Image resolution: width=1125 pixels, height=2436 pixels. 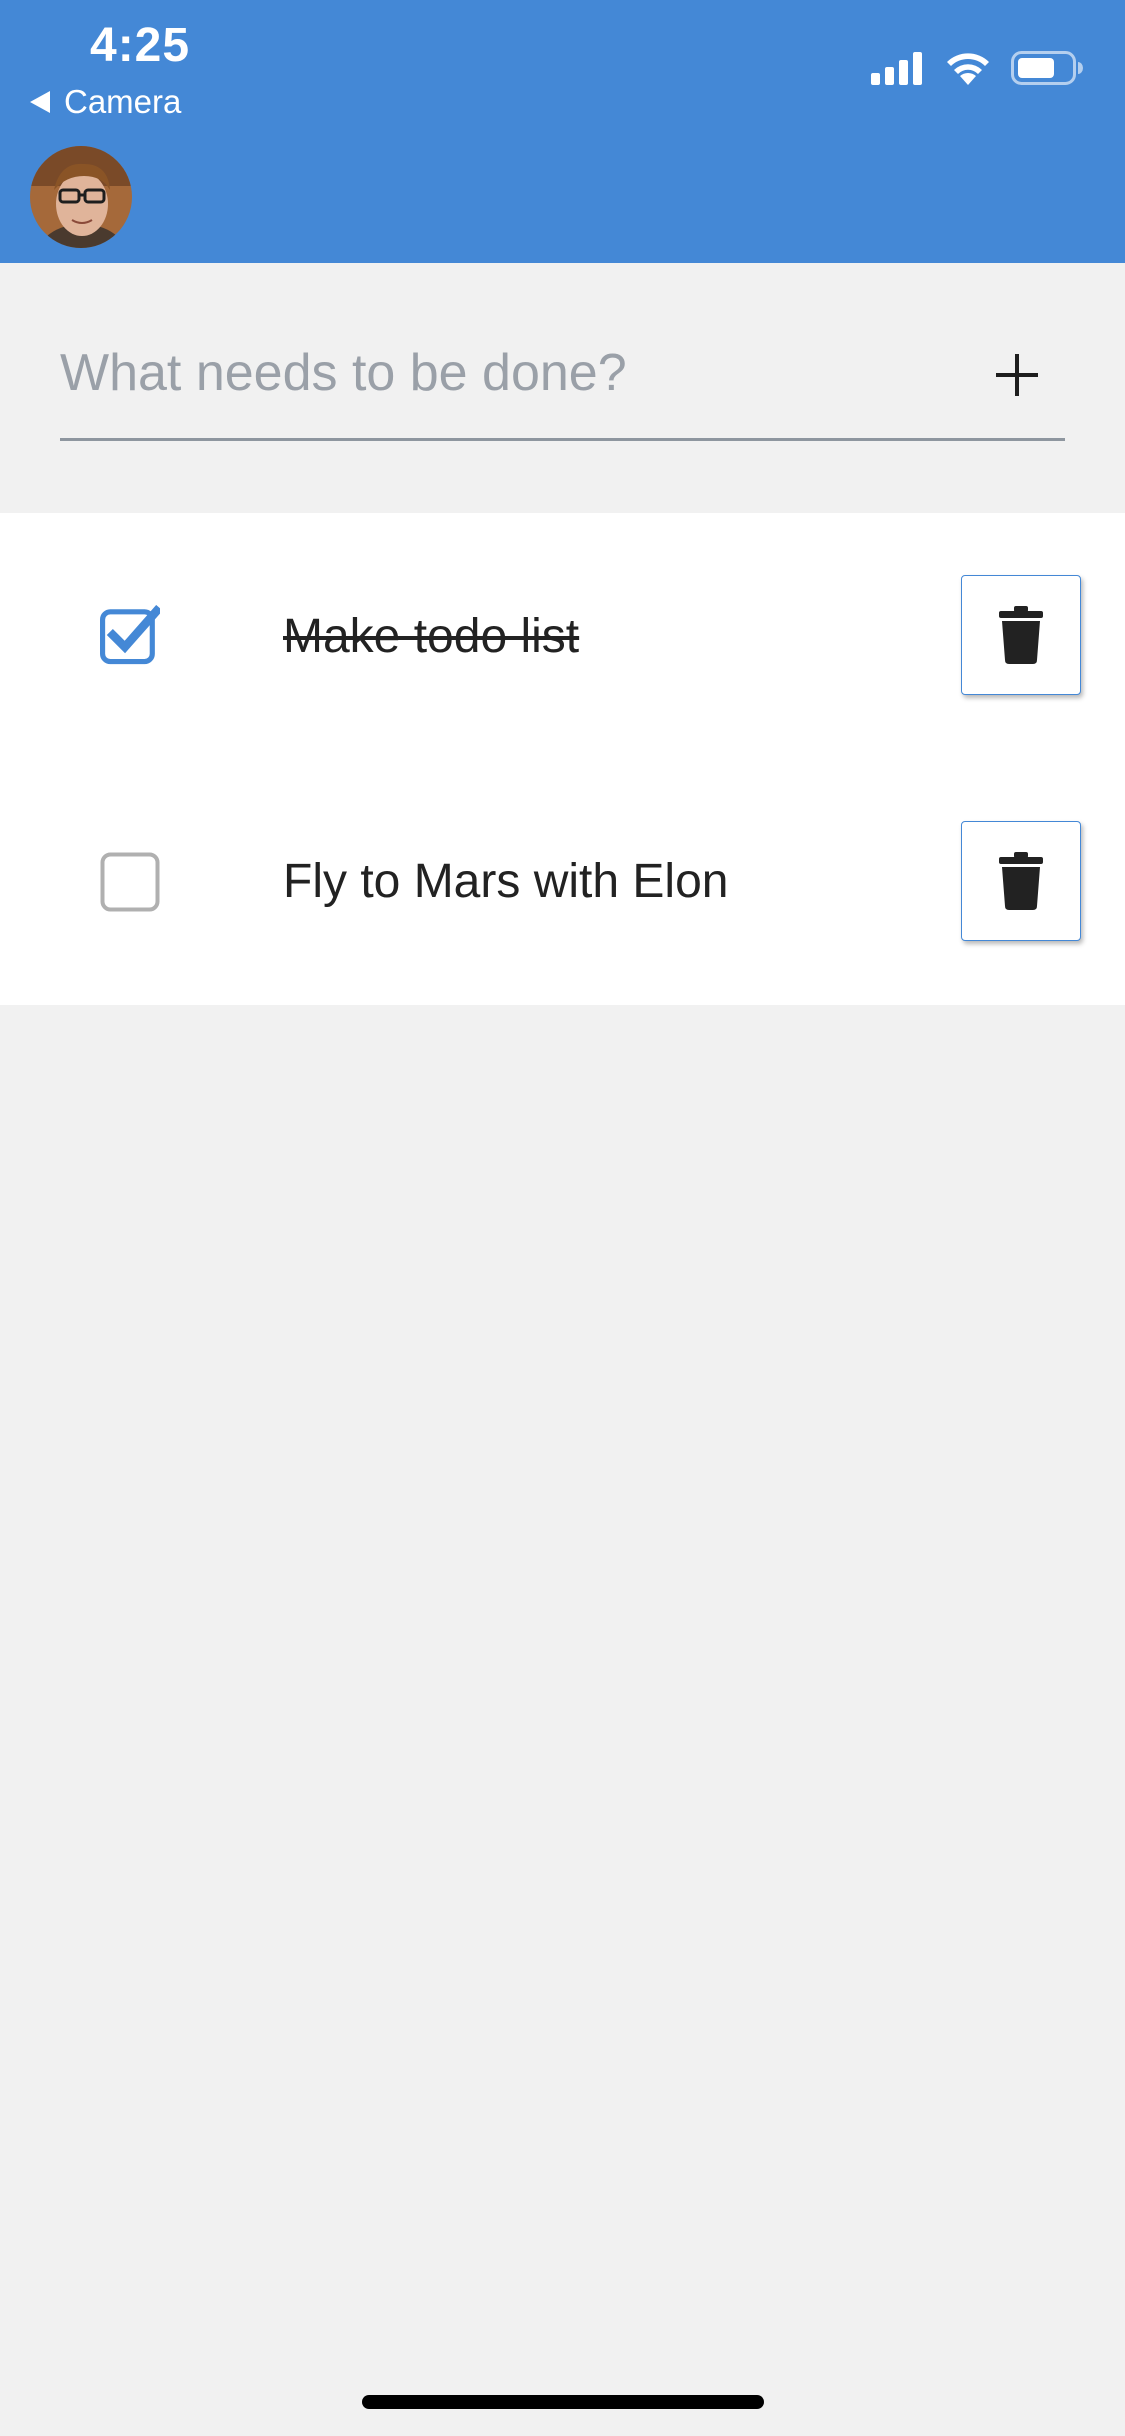 What do you see at coordinates (563, 2402) in the screenshot?
I see `home-indicator` at bounding box center [563, 2402].